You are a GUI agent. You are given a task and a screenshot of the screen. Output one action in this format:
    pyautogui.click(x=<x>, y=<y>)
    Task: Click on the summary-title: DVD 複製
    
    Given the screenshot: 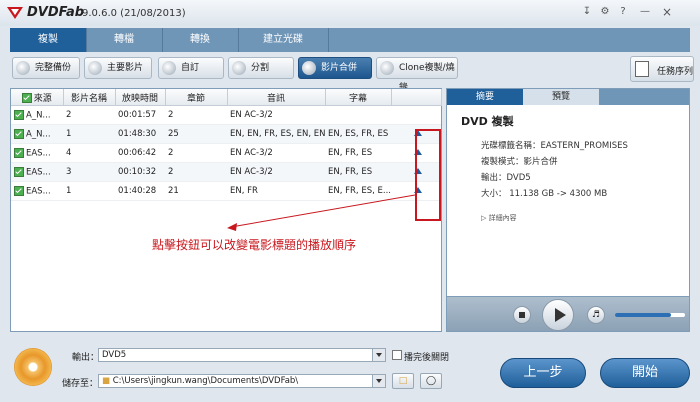 What is the action you would take?
    pyautogui.click(x=487, y=121)
    